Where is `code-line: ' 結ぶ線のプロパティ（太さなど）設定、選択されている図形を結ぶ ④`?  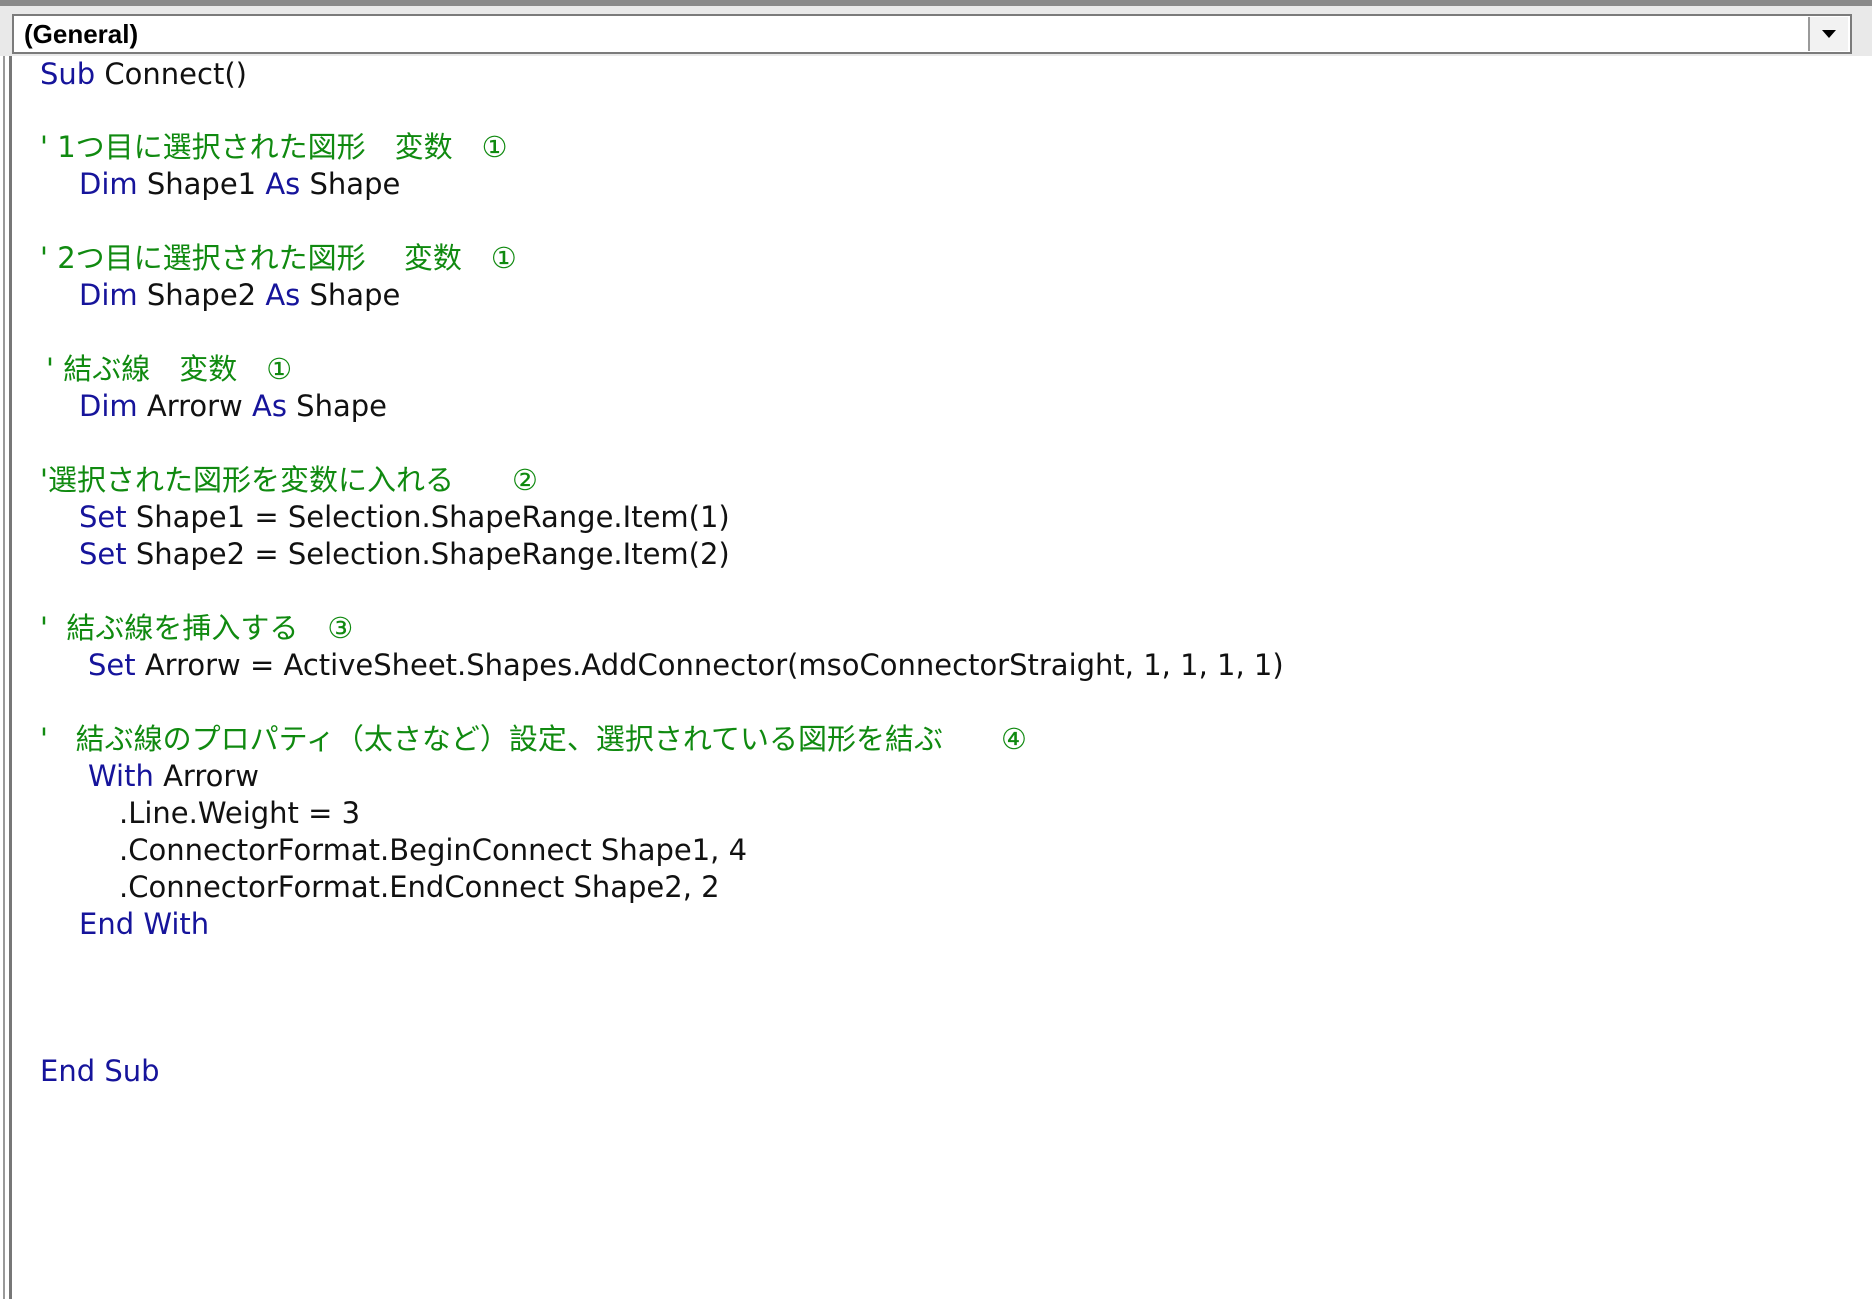 code-line: ' 結ぶ線のプロパティ（太さなど）設定、選択されている図形を結ぶ ④ is located at coordinates (533, 739).